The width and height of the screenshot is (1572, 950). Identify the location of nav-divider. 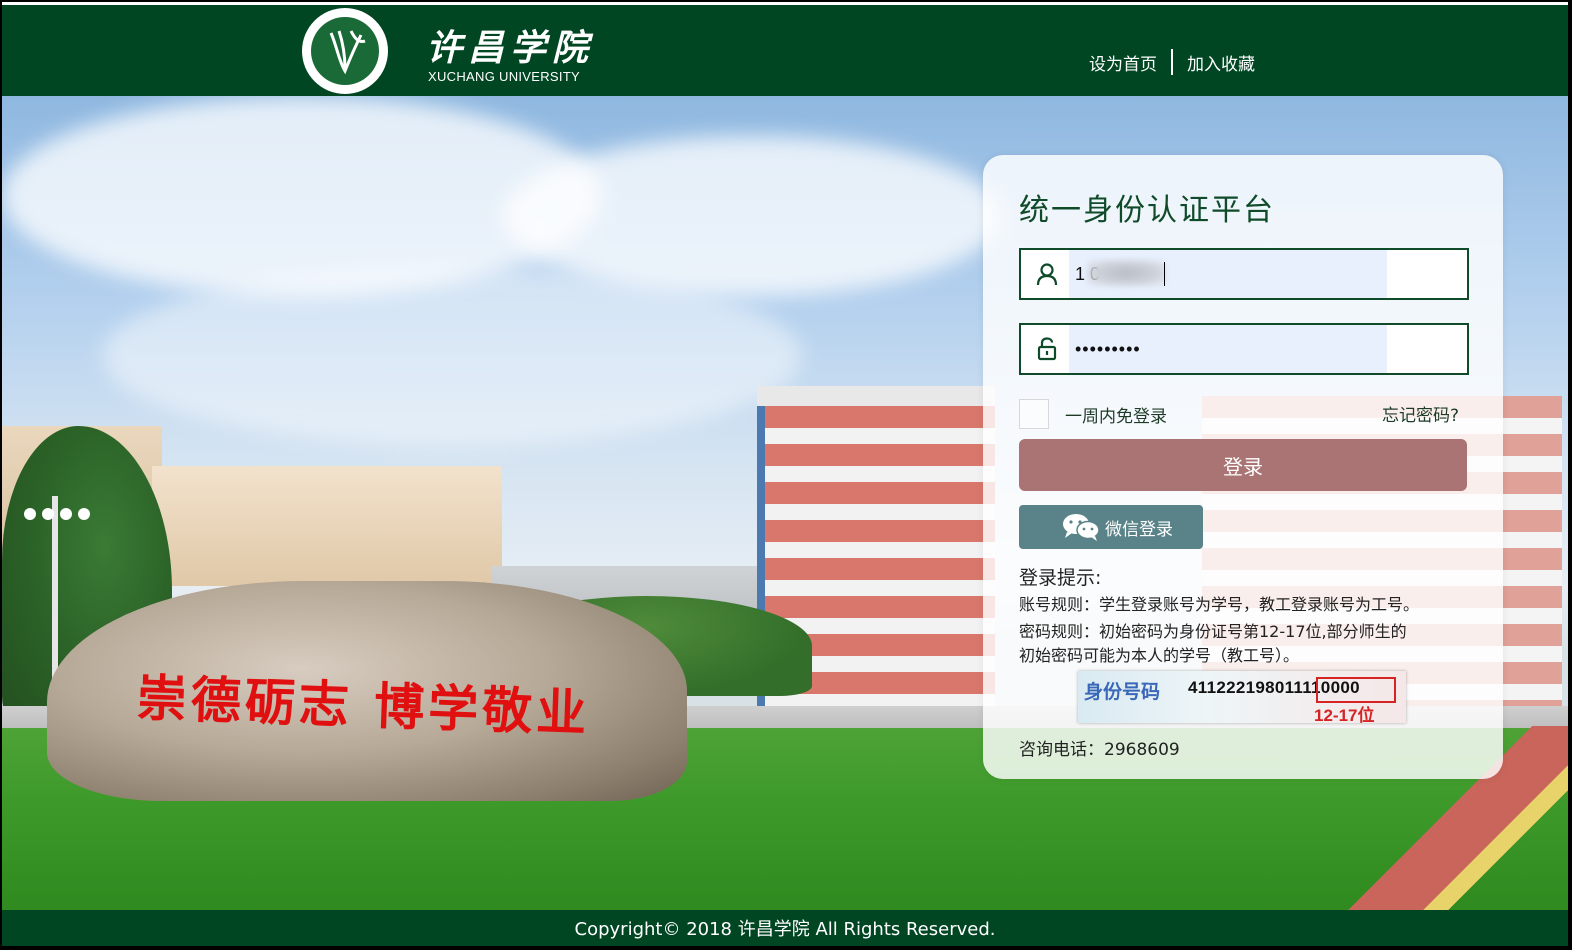
(1172, 62).